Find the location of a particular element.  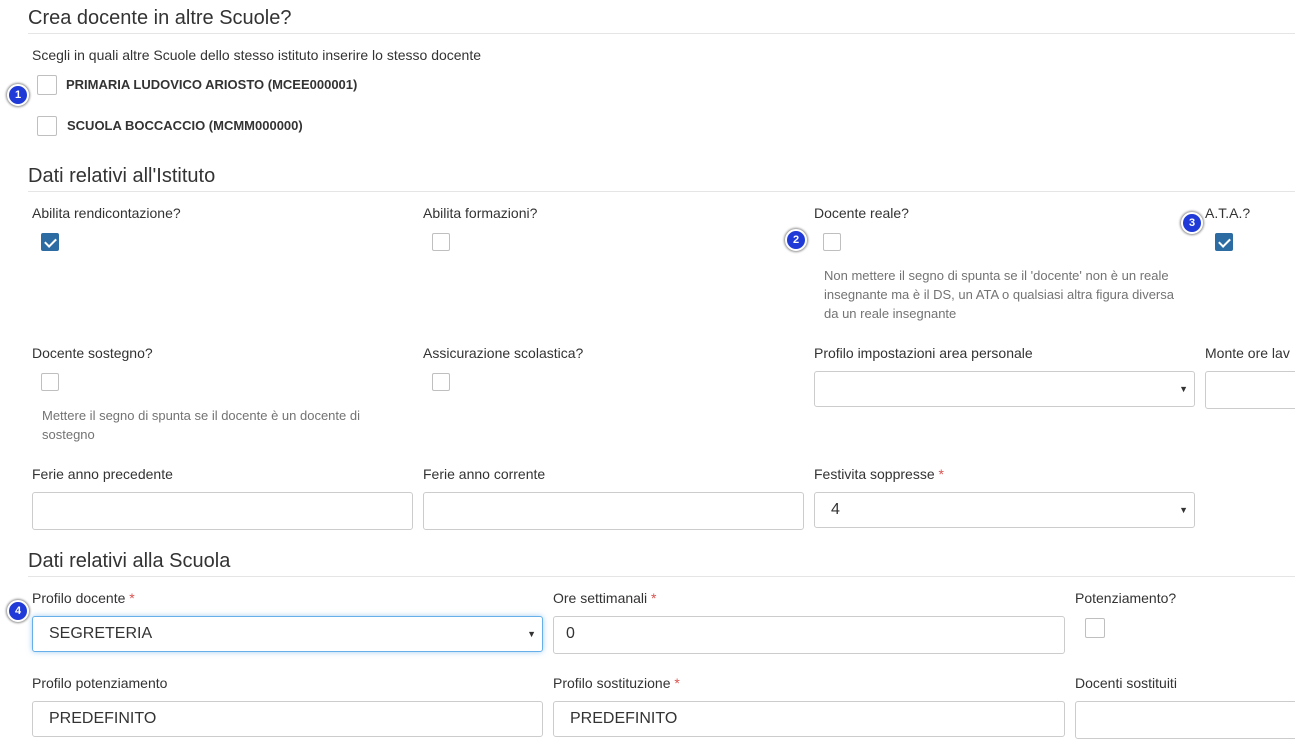

school-label-boccaccio: SCUOLA BOCCACCIO (MCMM000000) is located at coordinates (185, 125).